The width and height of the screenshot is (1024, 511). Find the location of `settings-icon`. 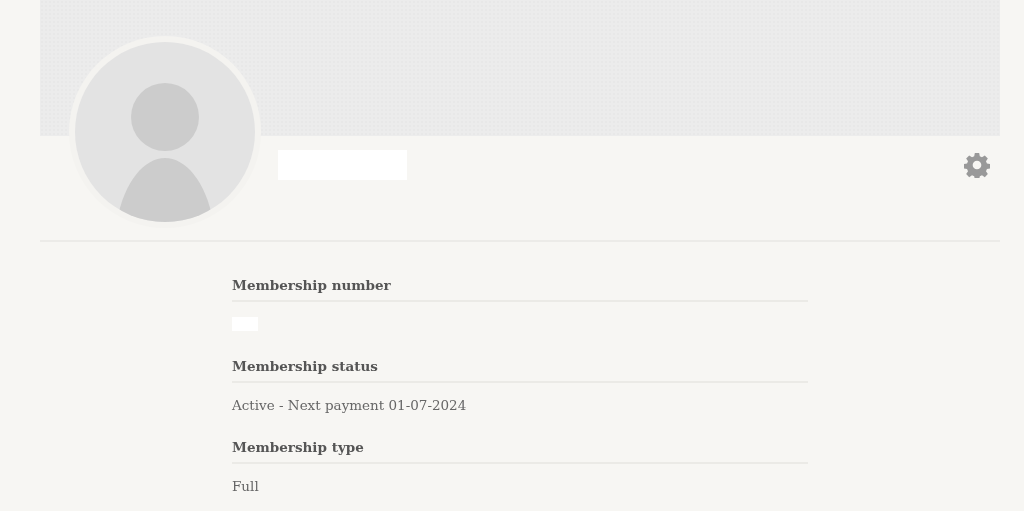

settings-icon is located at coordinates (977, 165).